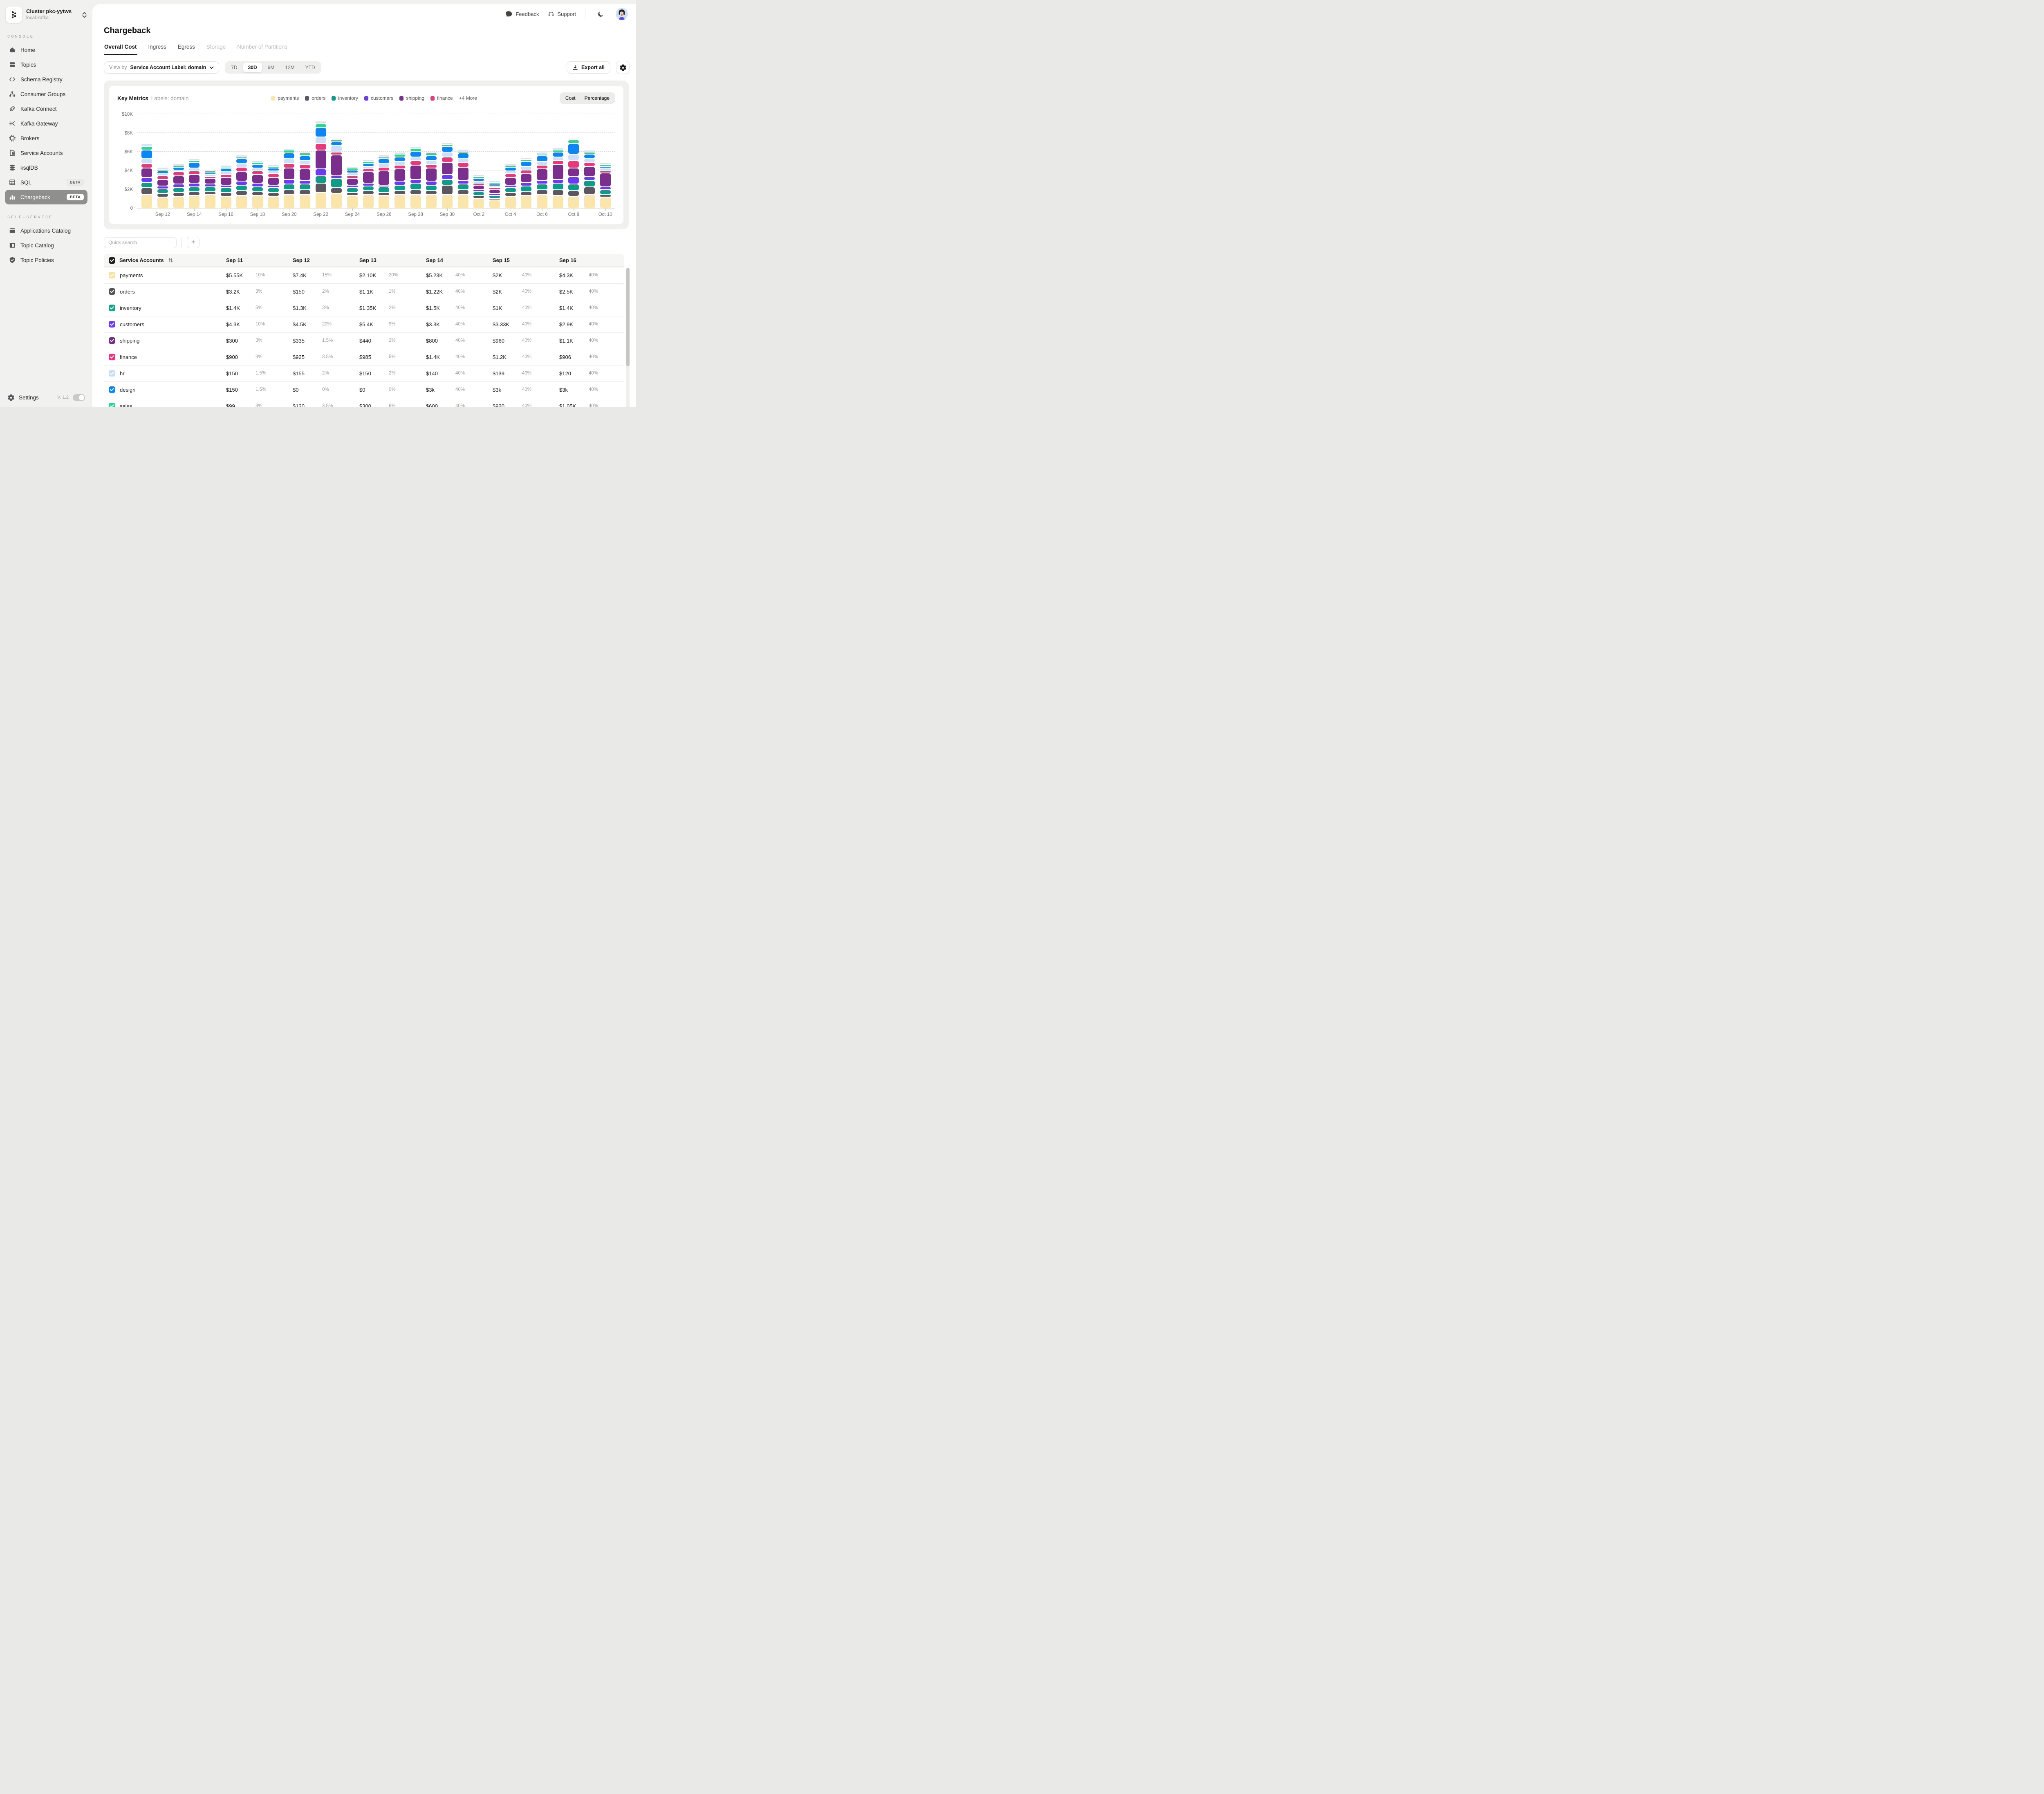  What do you see at coordinates (46, 167) in the screenshot?
I see `sidebar-item-ksqldb: ksqlDB` at bounding box center [46, 167].